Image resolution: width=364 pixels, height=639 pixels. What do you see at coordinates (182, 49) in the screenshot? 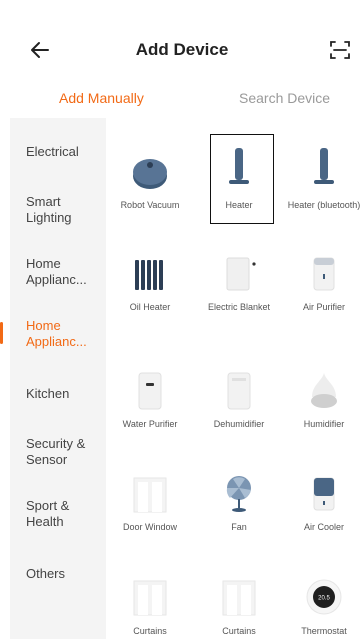
I see `page-title: Add Device` at bounding box center [182, 49].